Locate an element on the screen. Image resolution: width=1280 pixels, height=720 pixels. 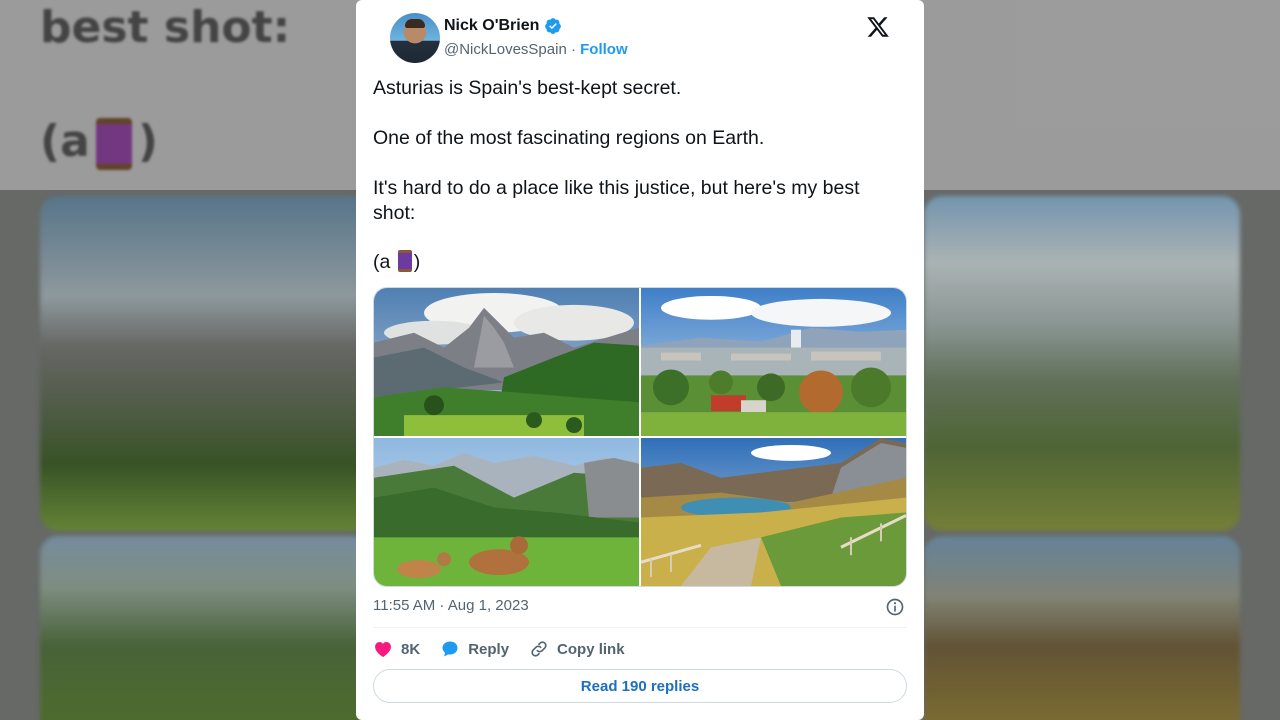
media-image-lake-path is located at coordinates (773, 512).